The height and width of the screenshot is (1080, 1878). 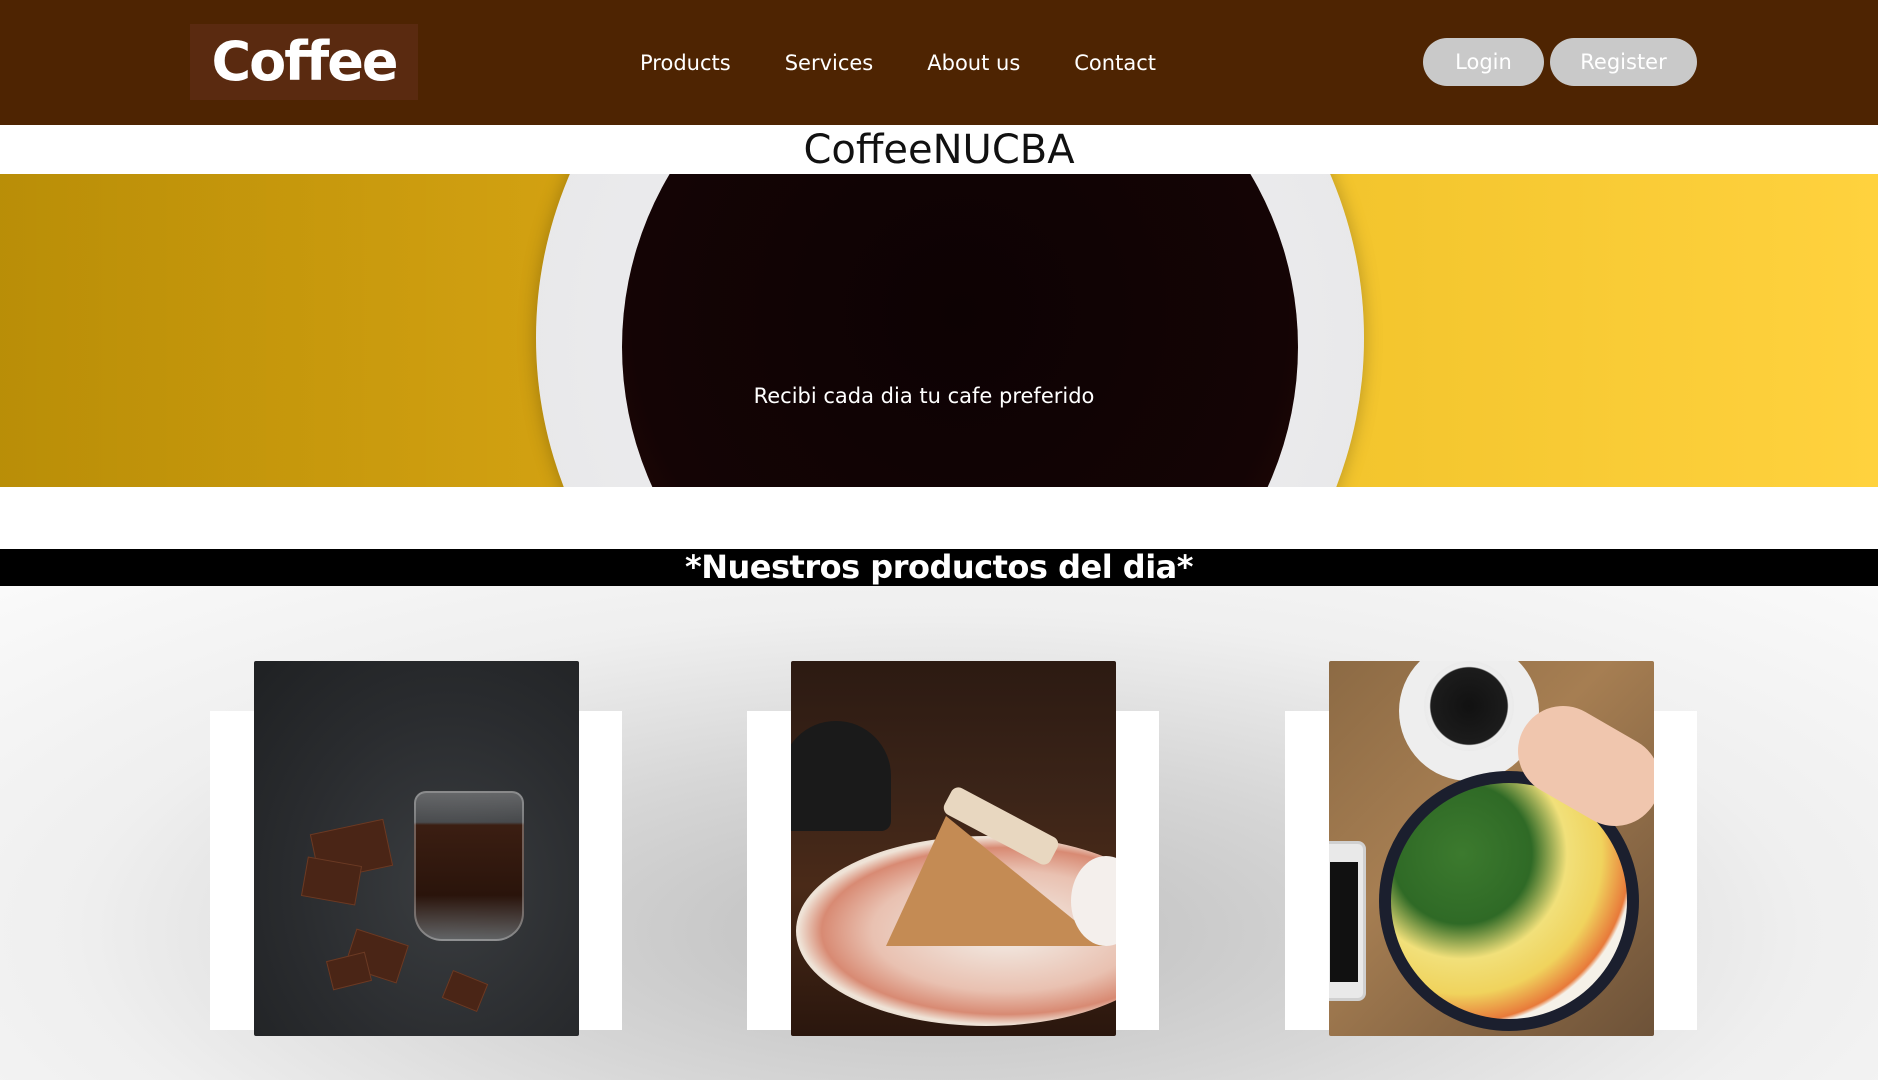 I want to click on phone-shape, so click(x=1347, y=921).